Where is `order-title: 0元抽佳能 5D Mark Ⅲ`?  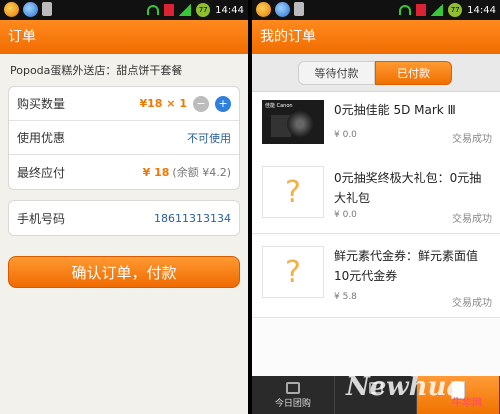 order-title: 0元抽佳能 5D Mark Ⅲ is located at coordinates (395, 110).